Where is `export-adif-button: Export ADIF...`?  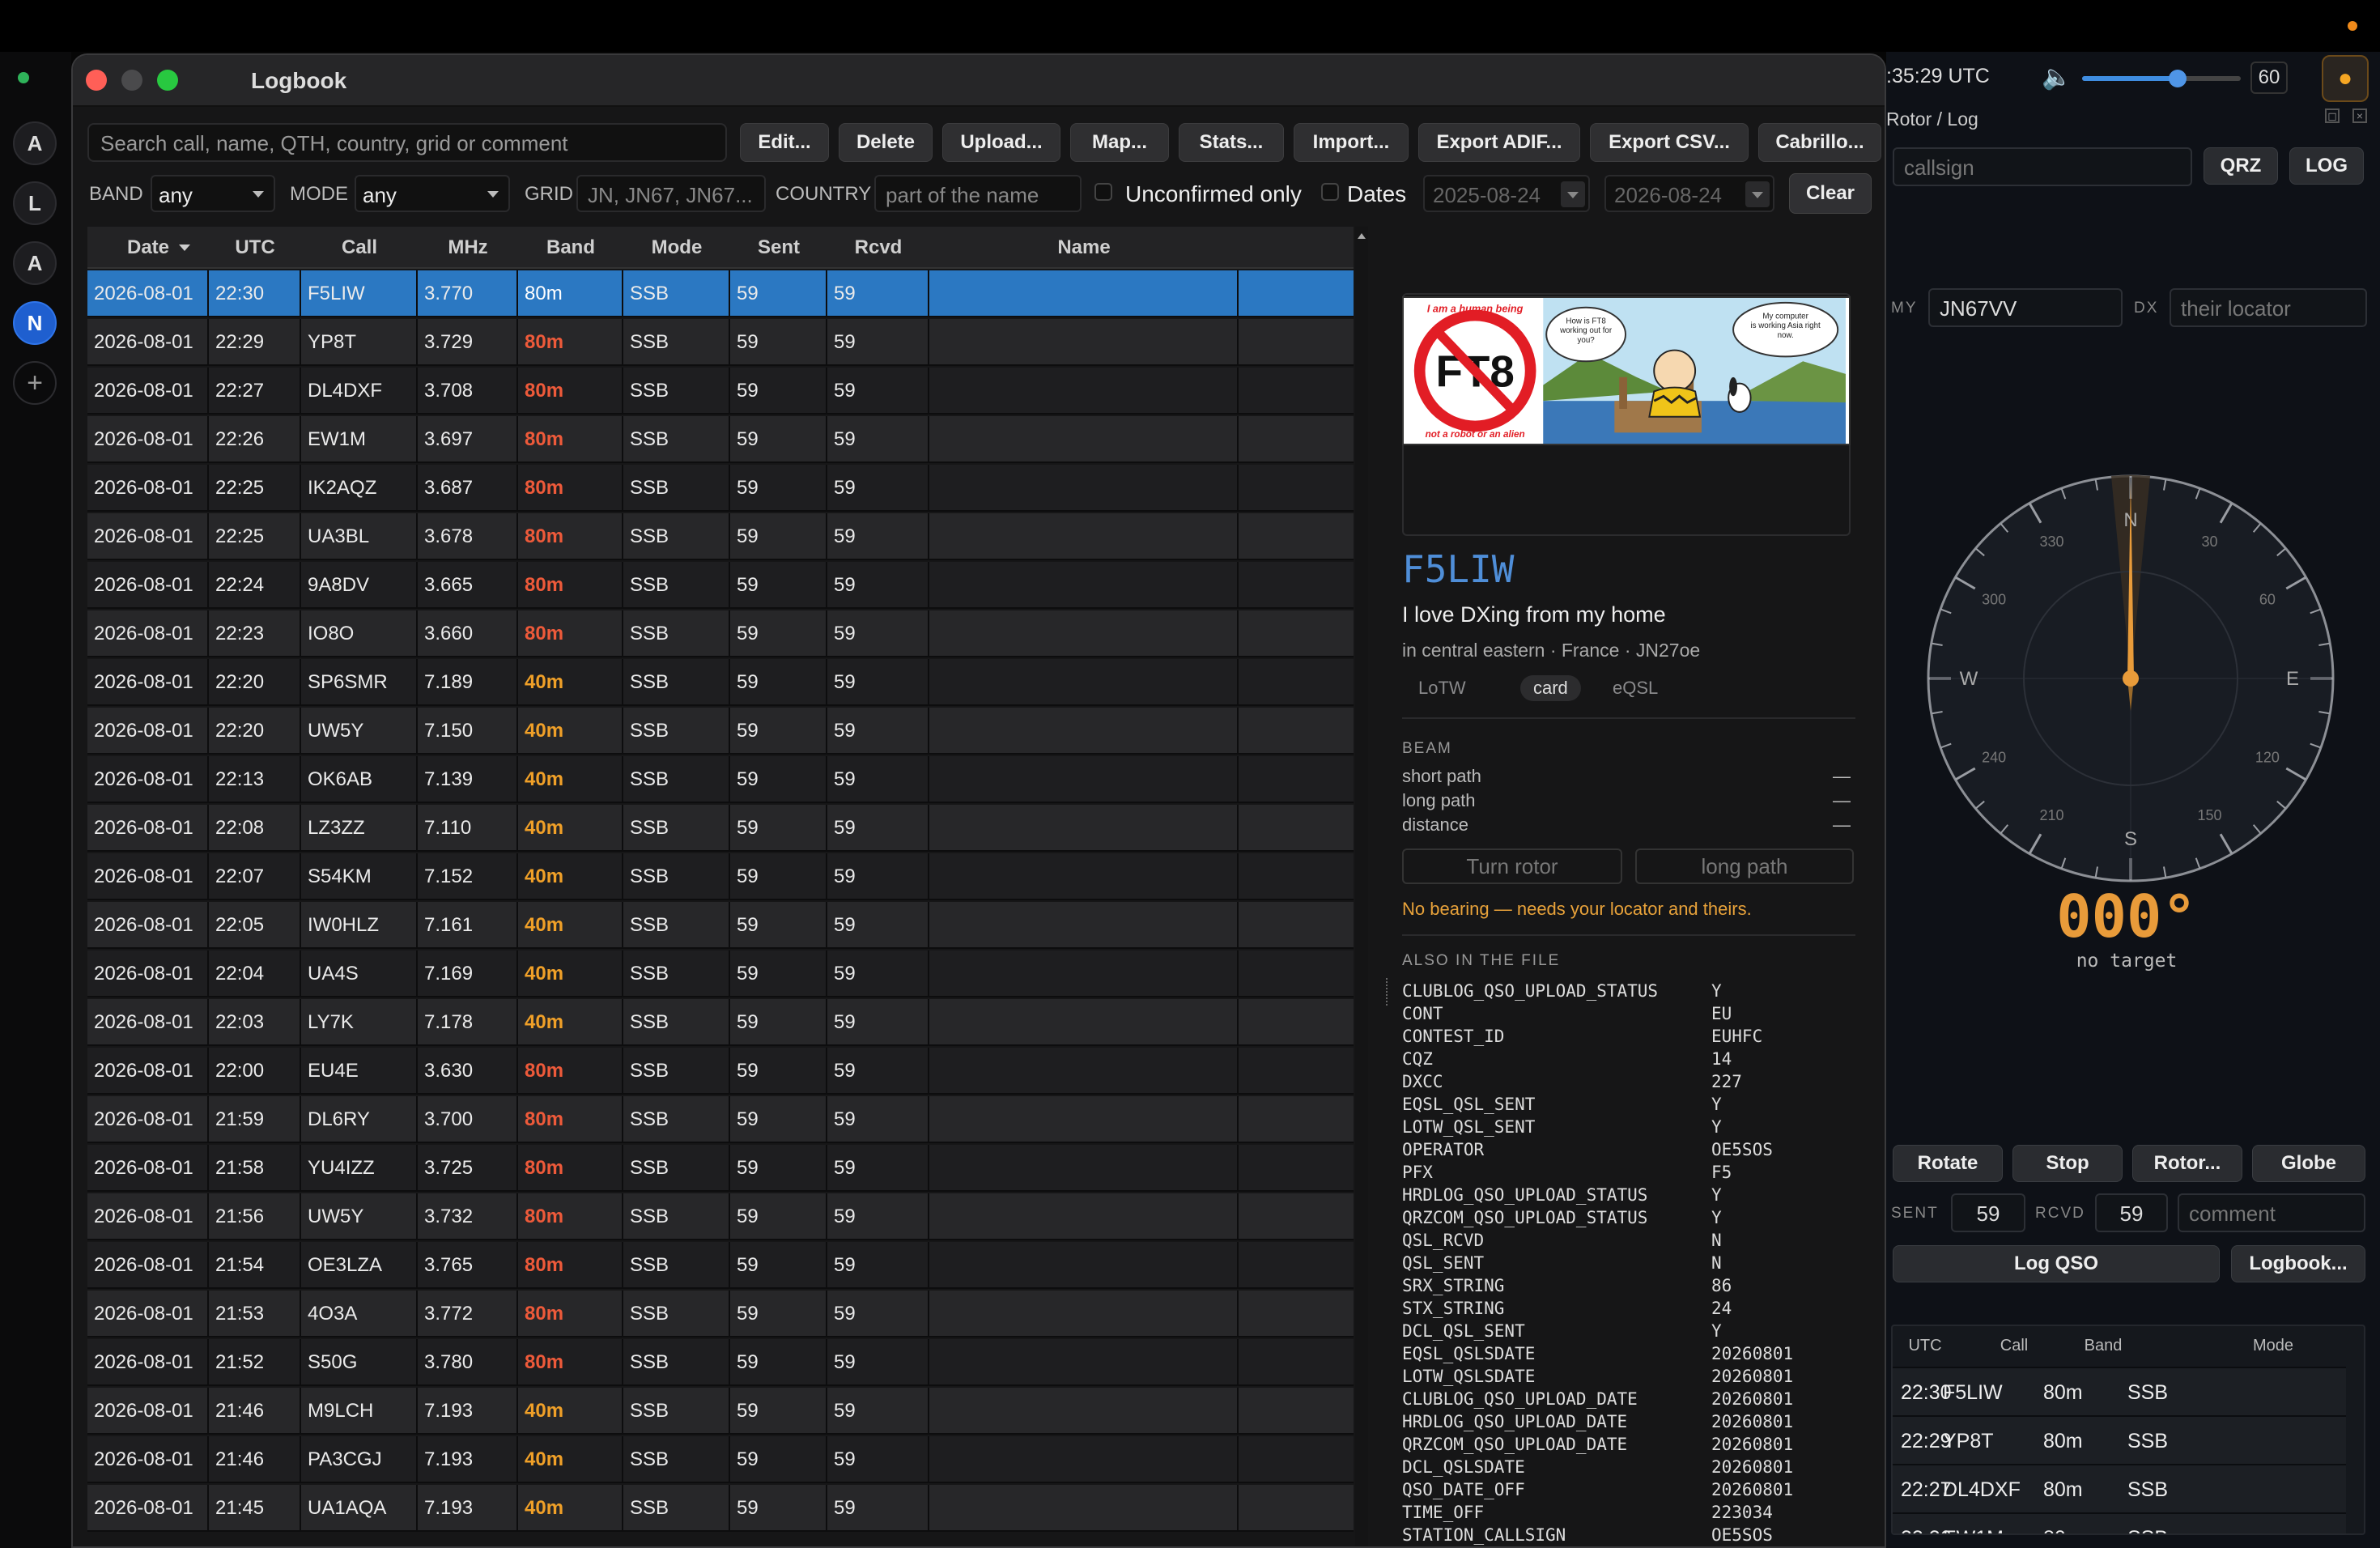
export-adif-button: Export ADIF... is located at coordinates (1499, 142).